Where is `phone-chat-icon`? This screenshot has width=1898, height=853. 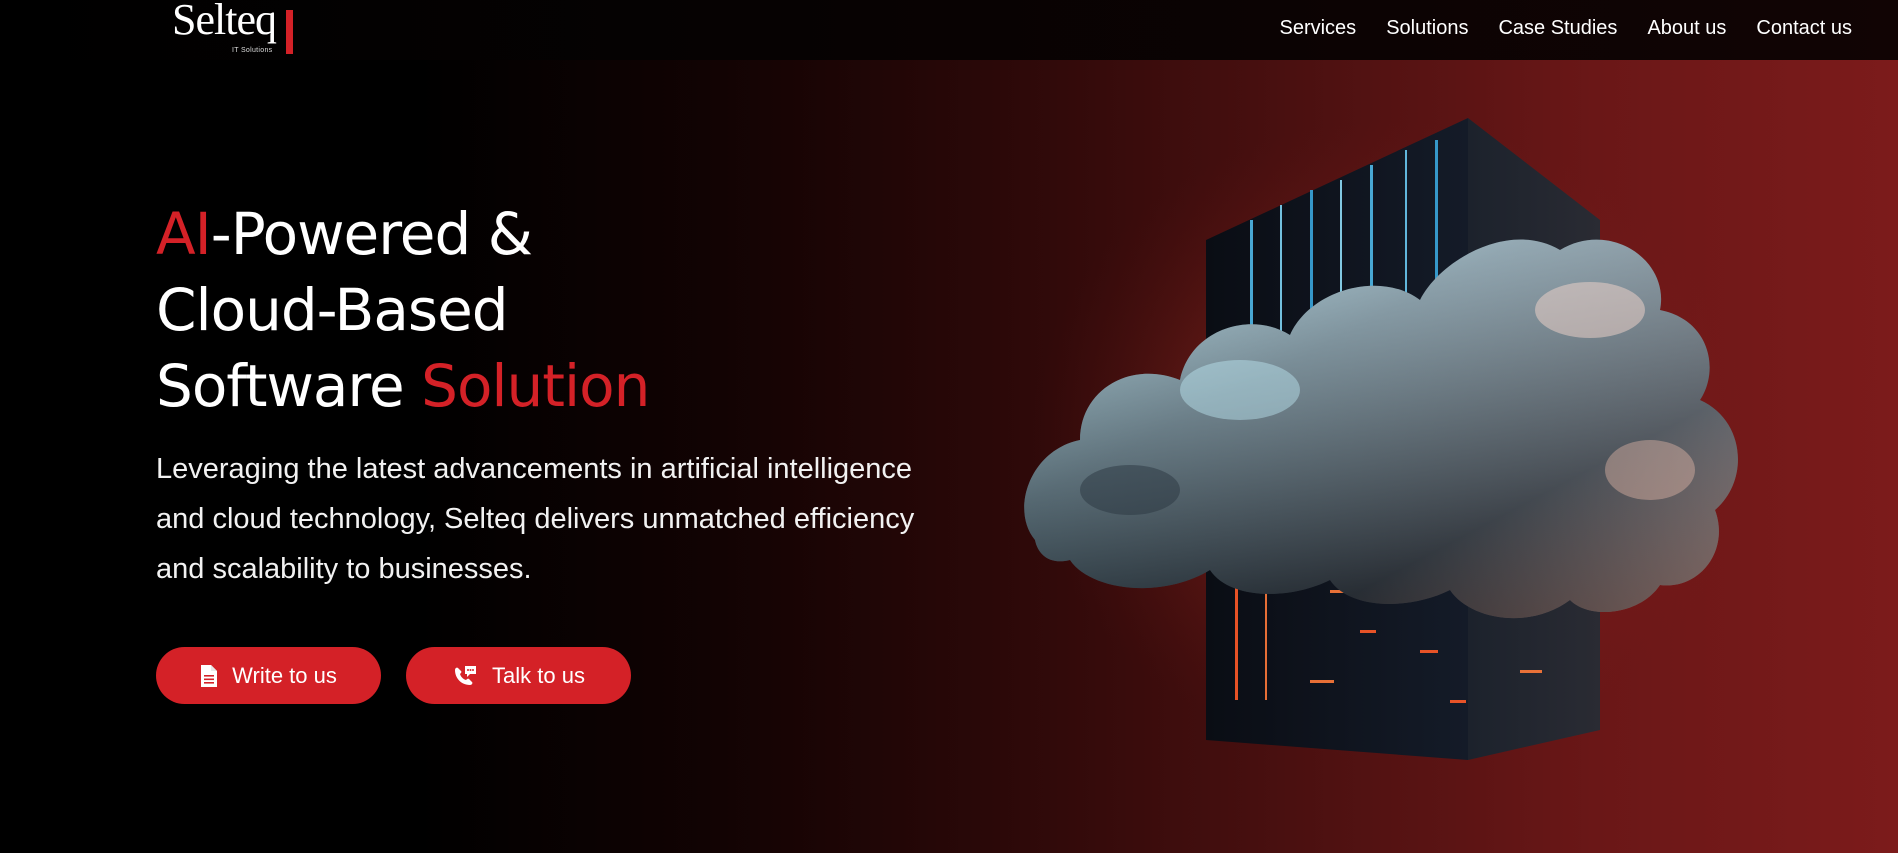 phone-chat-icon is located at coordinates (465, 676).